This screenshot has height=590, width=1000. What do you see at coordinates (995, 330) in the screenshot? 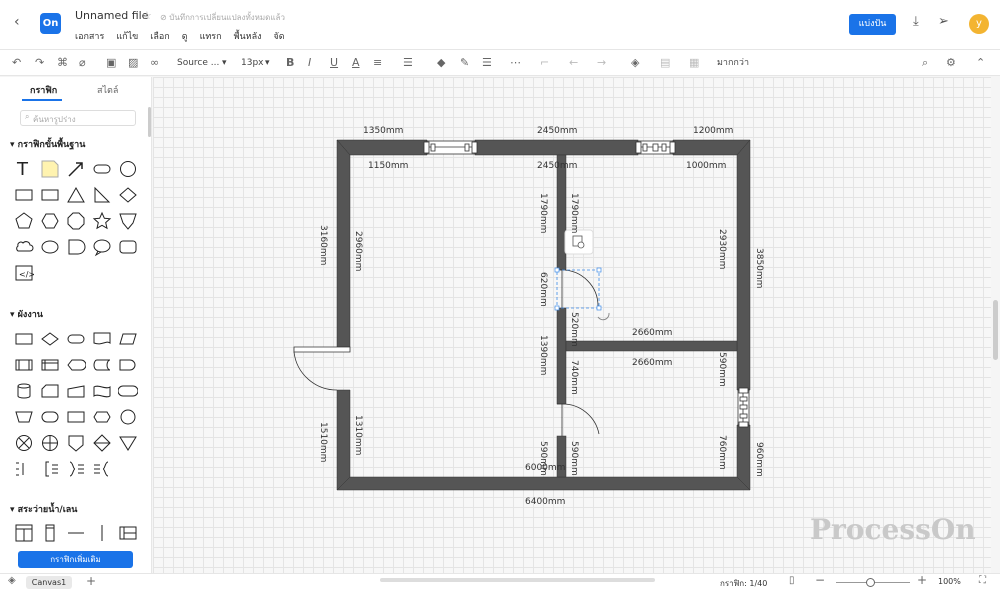
I see `canvas-scrollbar` at bounding box center [995, 330].